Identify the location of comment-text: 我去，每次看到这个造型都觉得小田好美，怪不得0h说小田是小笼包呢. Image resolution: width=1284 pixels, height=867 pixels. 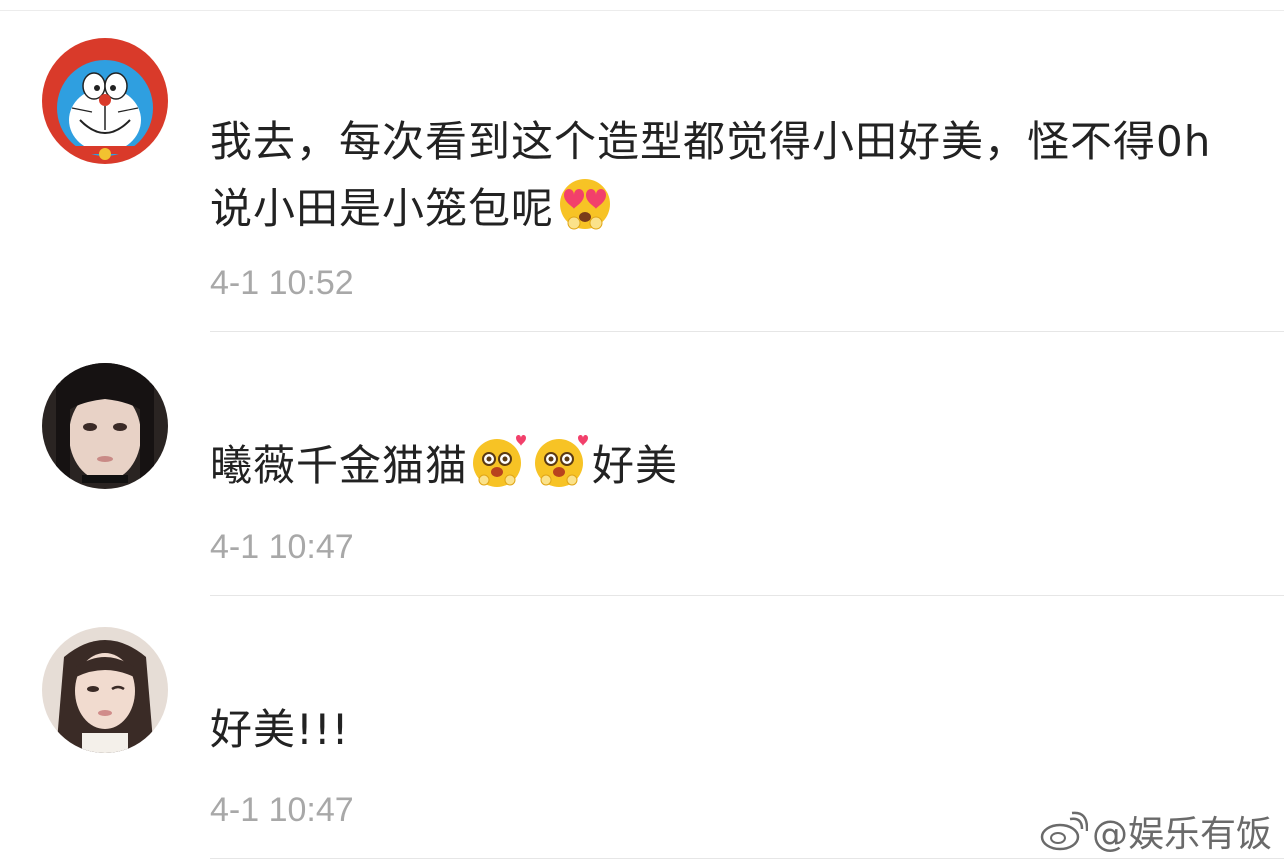
(720, 175).